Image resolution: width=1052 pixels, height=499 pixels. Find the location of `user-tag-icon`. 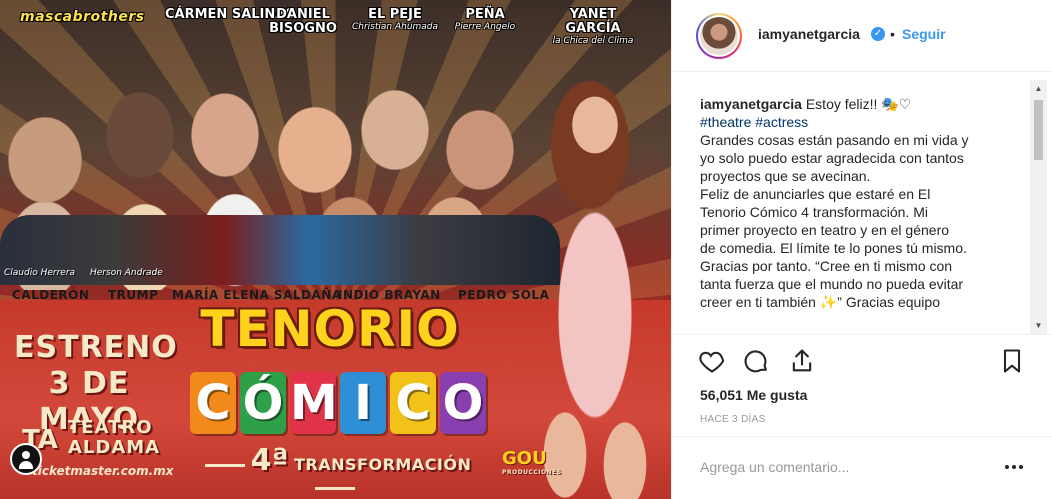

user-tag-icon is located at coordinates (26, 459).